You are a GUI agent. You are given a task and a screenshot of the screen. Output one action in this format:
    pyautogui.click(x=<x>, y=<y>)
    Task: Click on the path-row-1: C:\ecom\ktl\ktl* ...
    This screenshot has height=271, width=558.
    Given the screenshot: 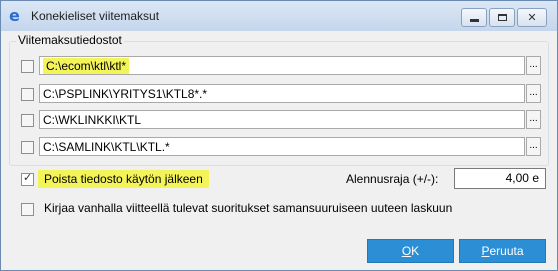 What is the action you would take?
    pyautogui.click(x=279, y=66)
    